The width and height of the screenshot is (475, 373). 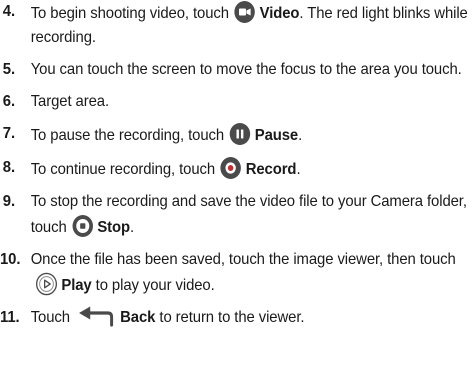 What do you see at coordinates (114, 227) in the screenshot?
I see `stop-label: Stop` at bounding box center [114, 227].